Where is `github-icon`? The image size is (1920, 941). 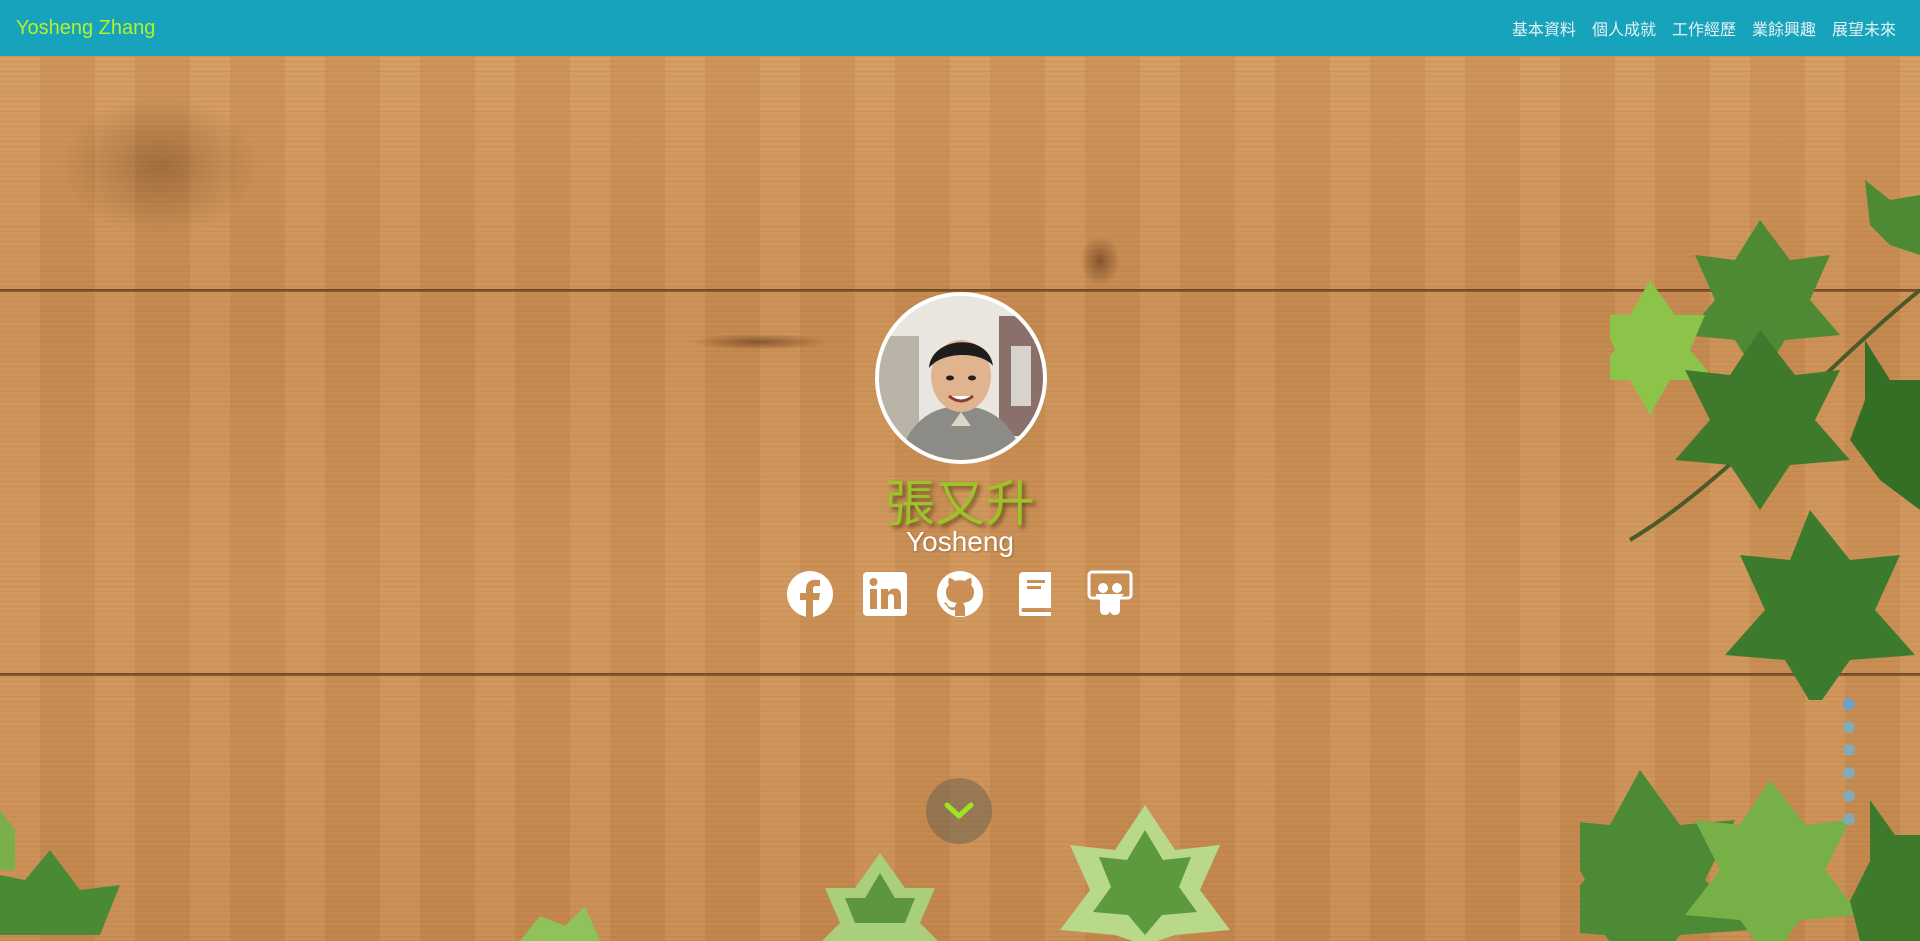 github-icon is located at coordinates (960, 594).